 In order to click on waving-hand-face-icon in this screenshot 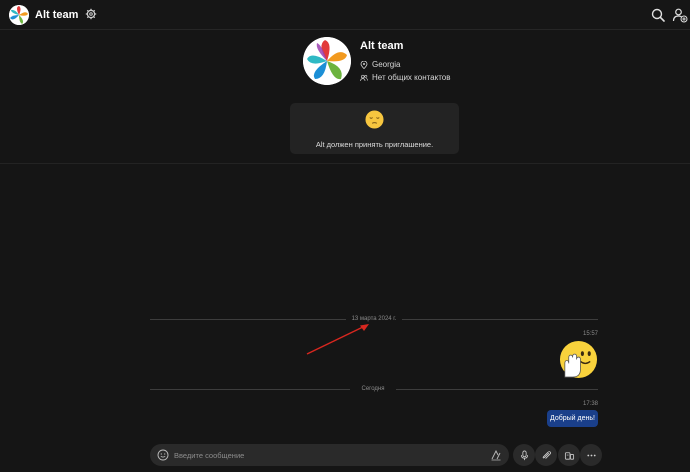, I will do `click(578, 359)`.